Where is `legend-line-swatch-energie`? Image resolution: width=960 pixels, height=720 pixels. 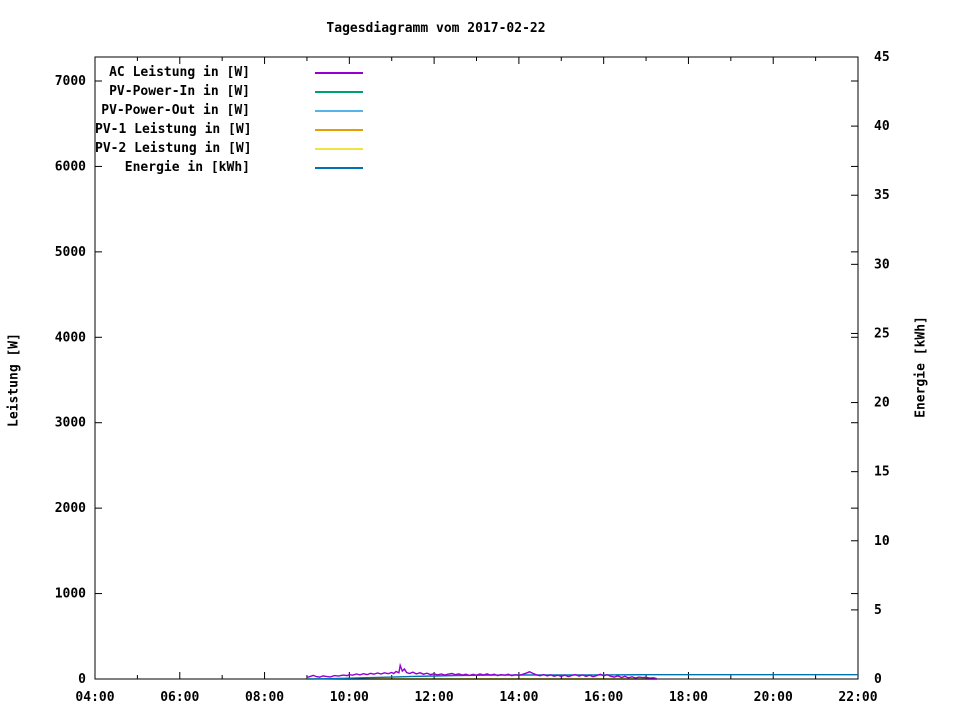 legend-line-swatch-energie is located at coordinates (339, 167).